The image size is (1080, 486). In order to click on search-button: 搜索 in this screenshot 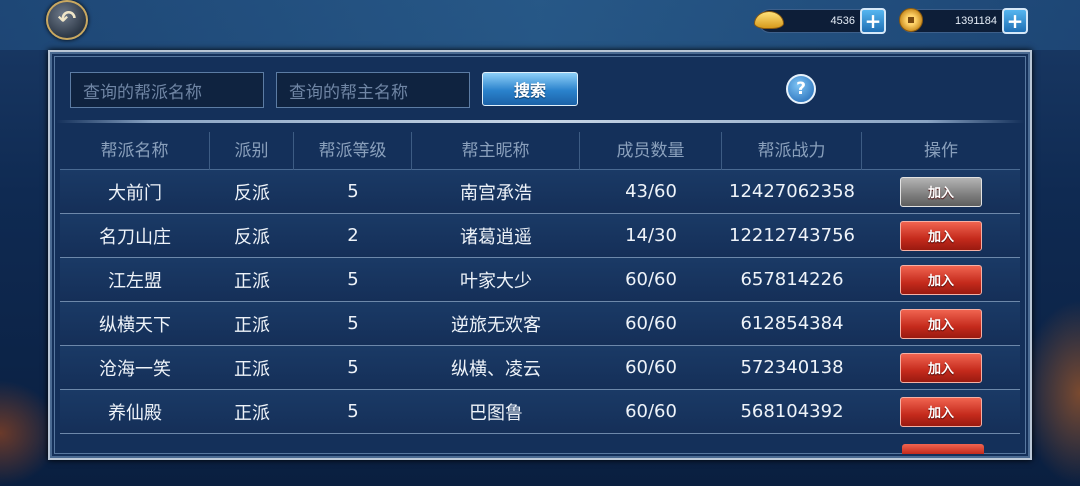, I will do `click(530, 89)`.